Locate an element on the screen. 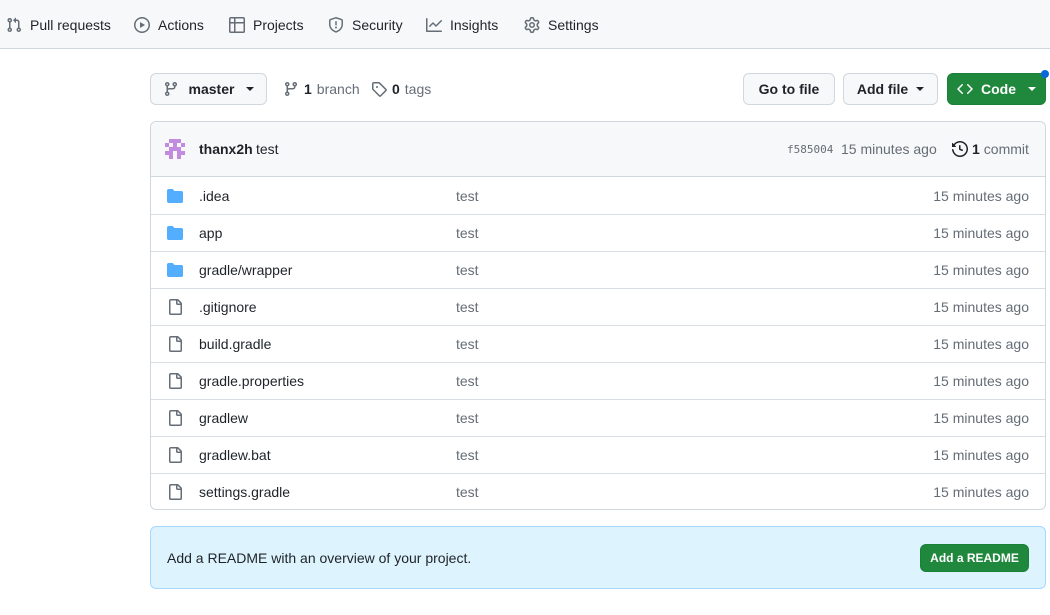 This screenshot has width=1050, height=615. commit-message: test is located at coordinates (267, 149).